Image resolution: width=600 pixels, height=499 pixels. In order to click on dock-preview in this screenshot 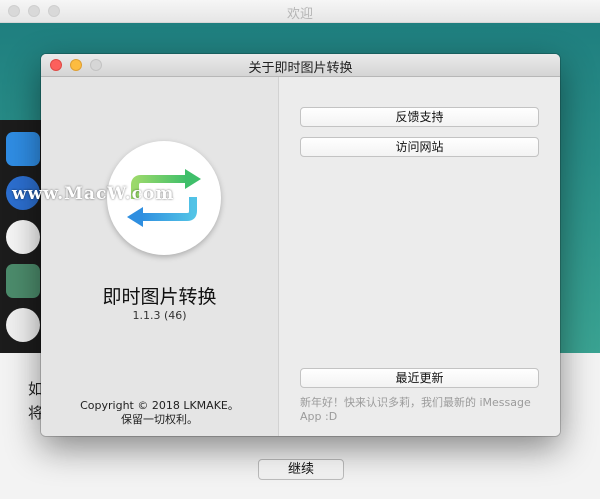, I will do `click(22, 240)`.